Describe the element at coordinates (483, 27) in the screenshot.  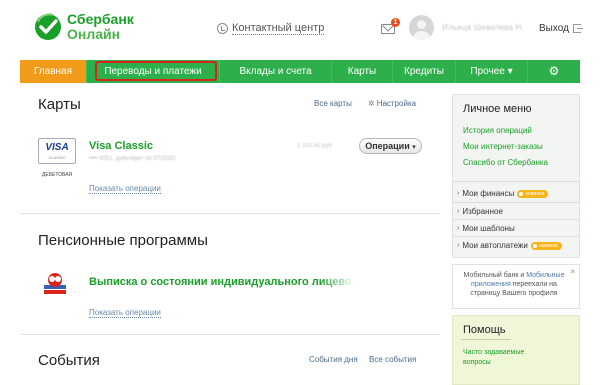
I see `username: Ильица Шевелева Н.` at that location.